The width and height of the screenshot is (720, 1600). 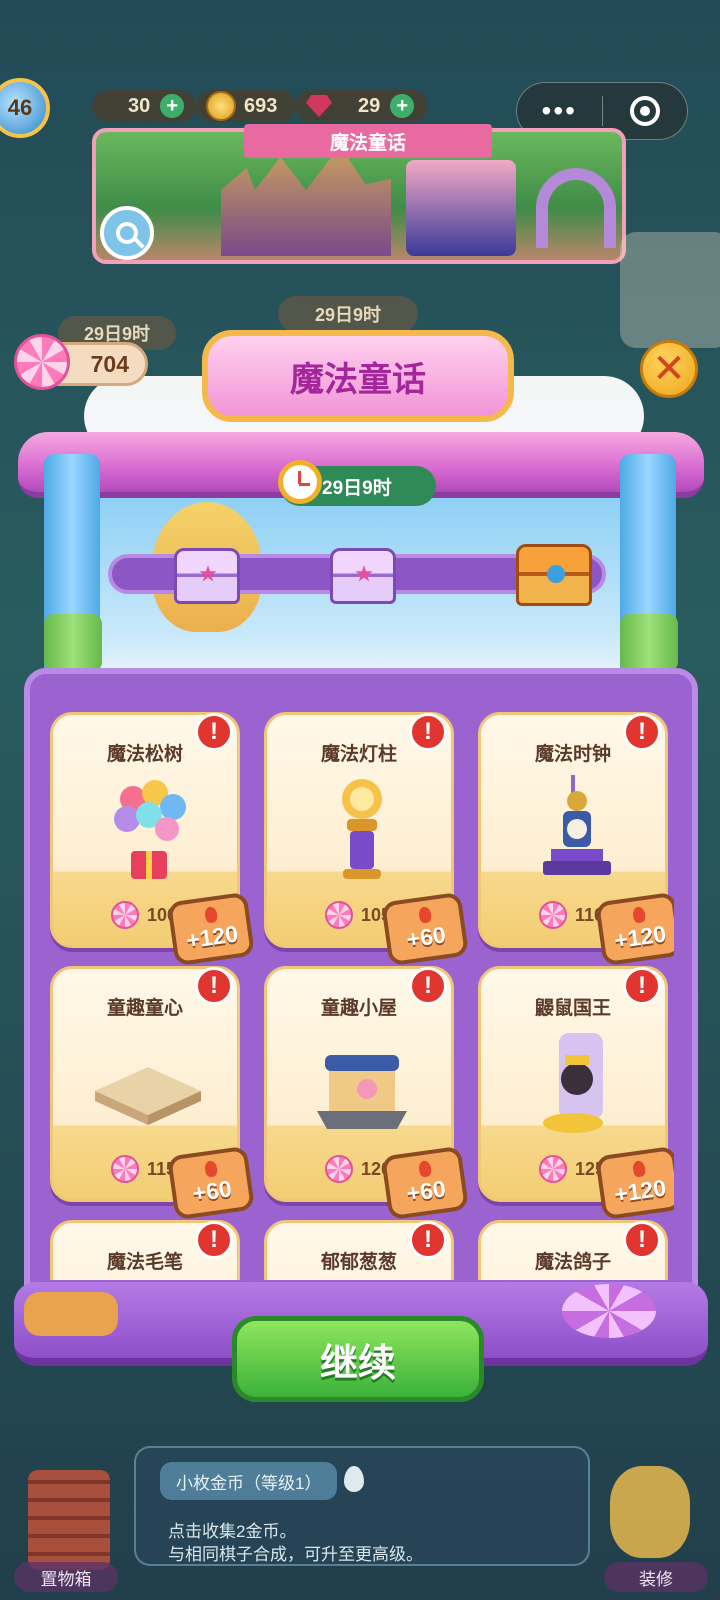 I want to click on storage-crate-icon, so click(x=69, y=1520).